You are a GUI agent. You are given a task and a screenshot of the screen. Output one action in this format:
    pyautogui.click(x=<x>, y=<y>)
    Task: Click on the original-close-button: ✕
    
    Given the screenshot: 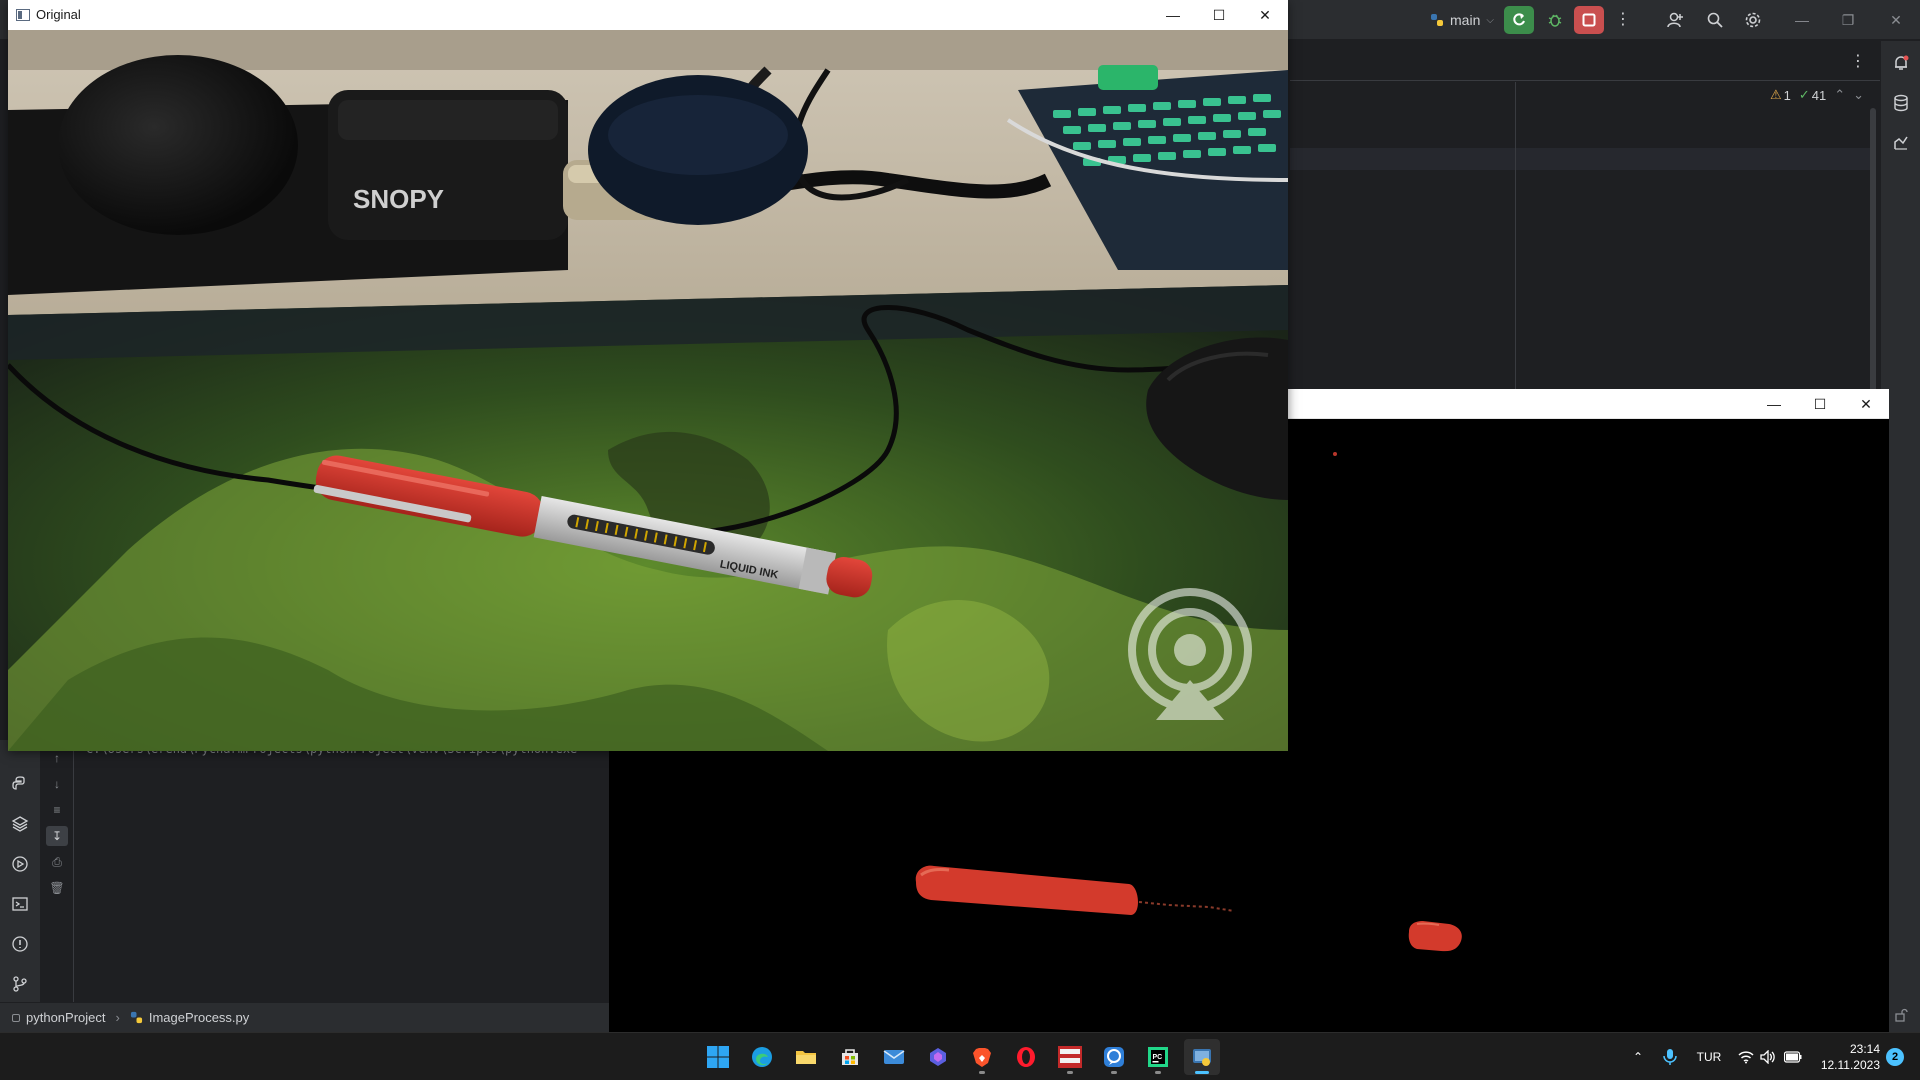 What is the action you would take?
    pyautogui.click(x=1265, y=15)
    